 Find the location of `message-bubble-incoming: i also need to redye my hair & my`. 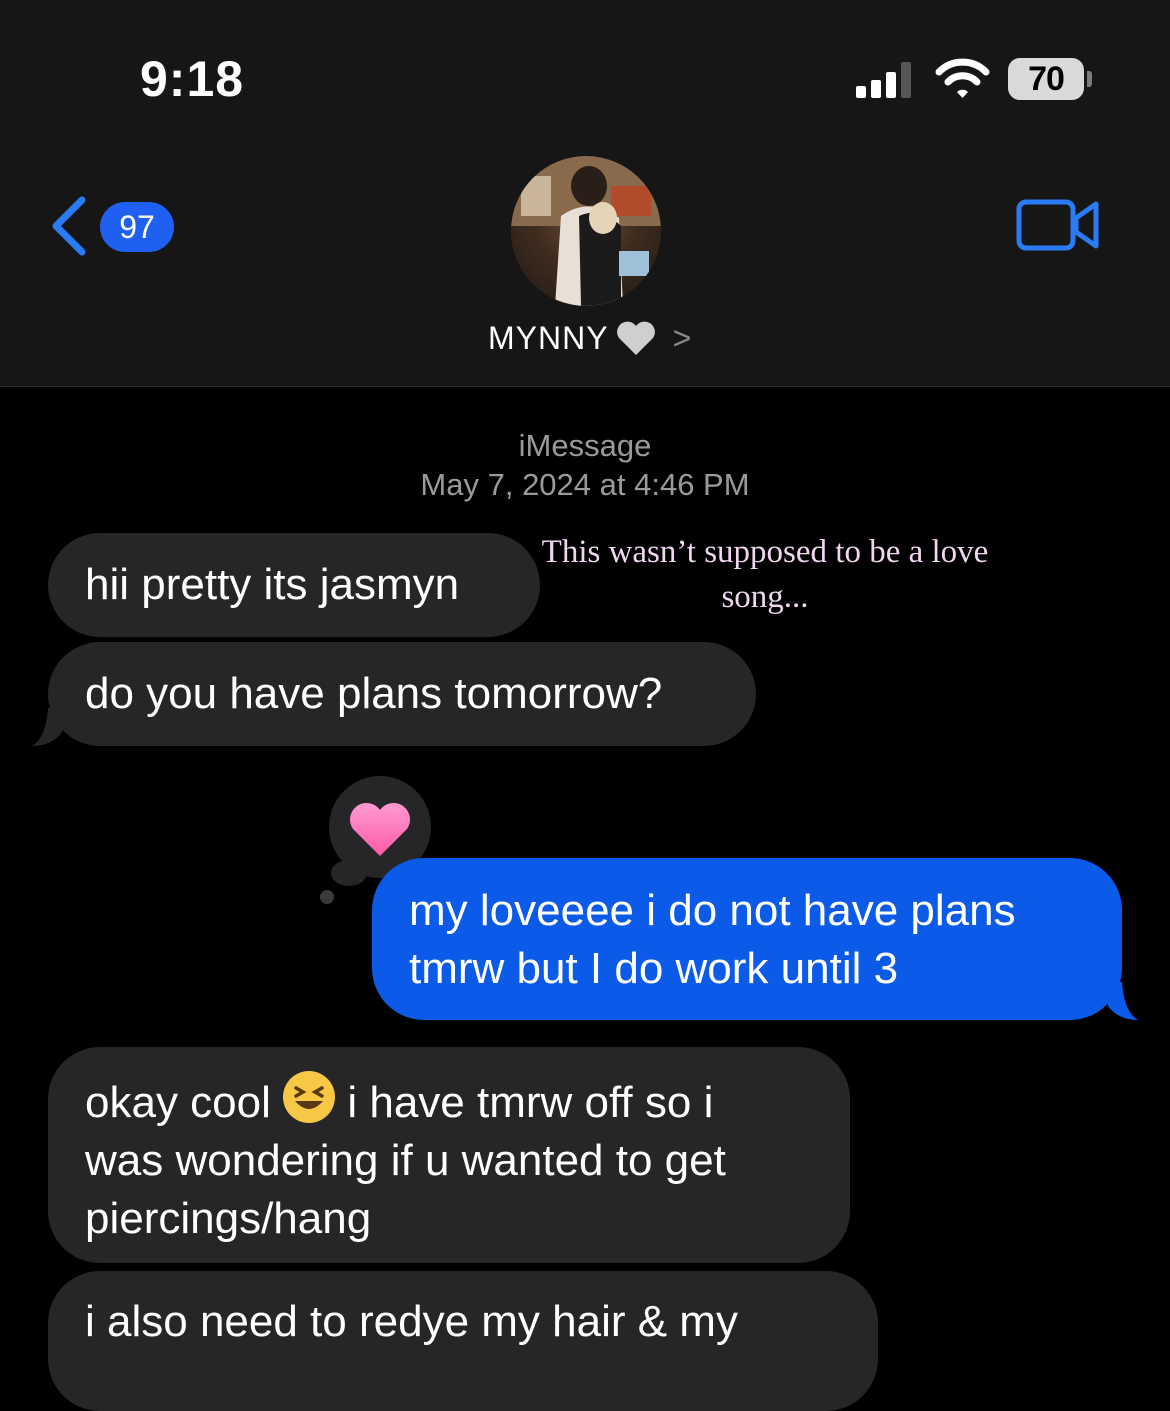

message-bubble-incoming: i also need to redye my hair & my is located at coordinates (463, 1341).